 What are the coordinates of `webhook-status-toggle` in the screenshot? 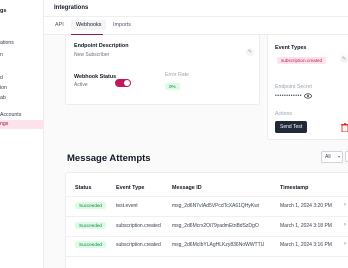 It's located at (123, 83).